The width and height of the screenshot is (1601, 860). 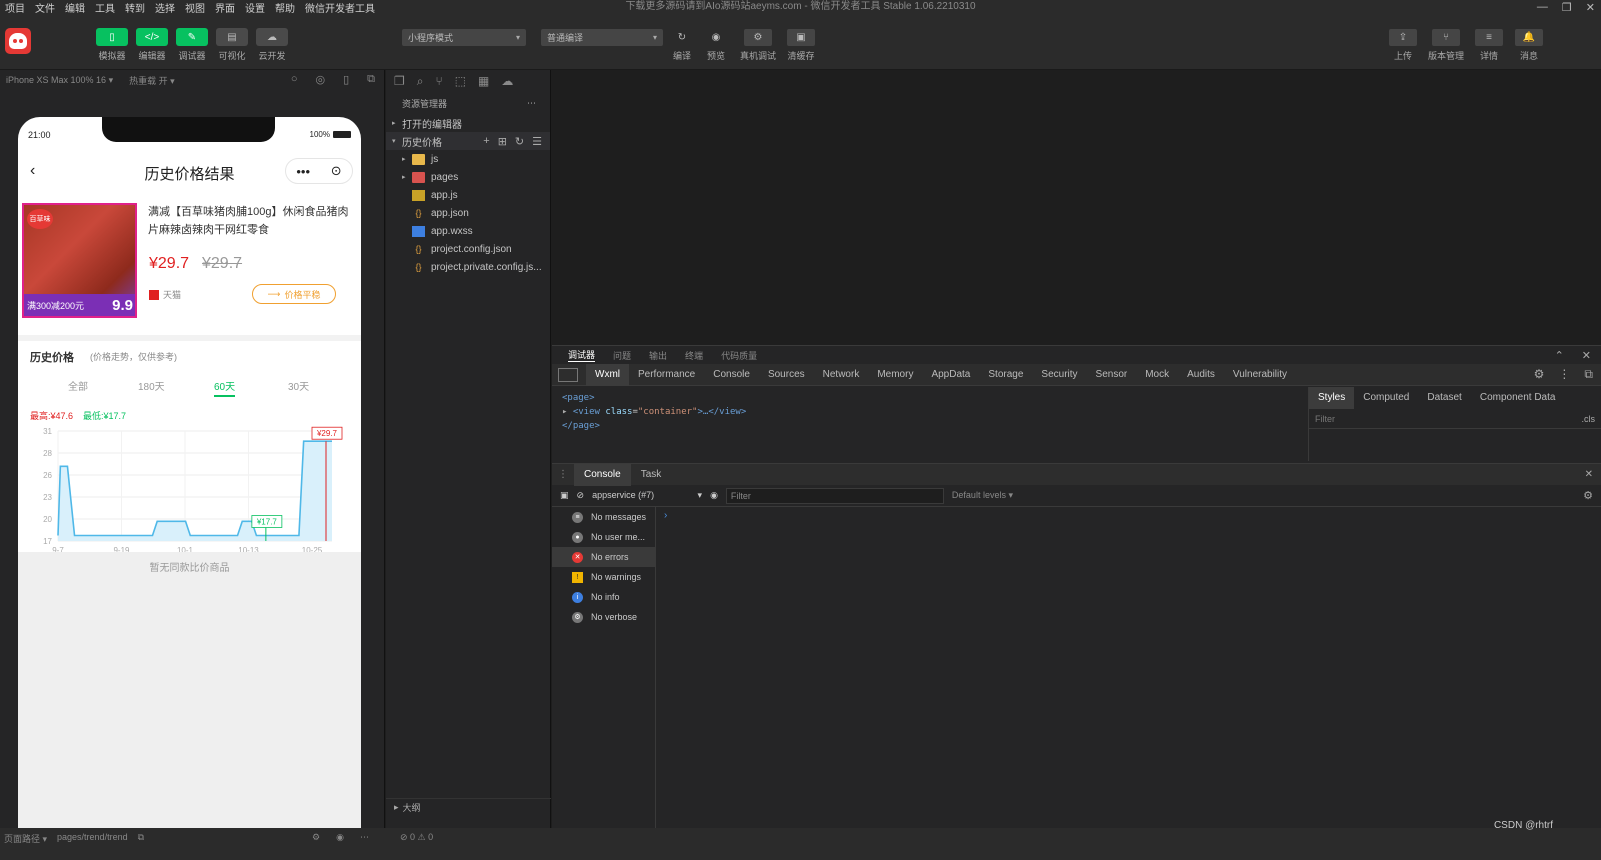 What do you see at coordinates (468, 159) in the screenshot?
I see `file-tree-item: ▸ js` at bounding box center [468, 159].